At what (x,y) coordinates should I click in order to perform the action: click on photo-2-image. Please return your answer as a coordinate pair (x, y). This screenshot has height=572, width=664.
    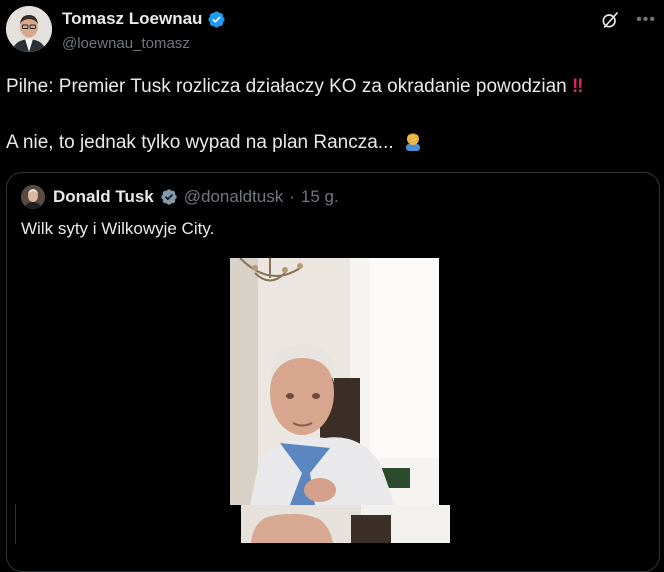
    Looking at the image, I should click on (345, 524).